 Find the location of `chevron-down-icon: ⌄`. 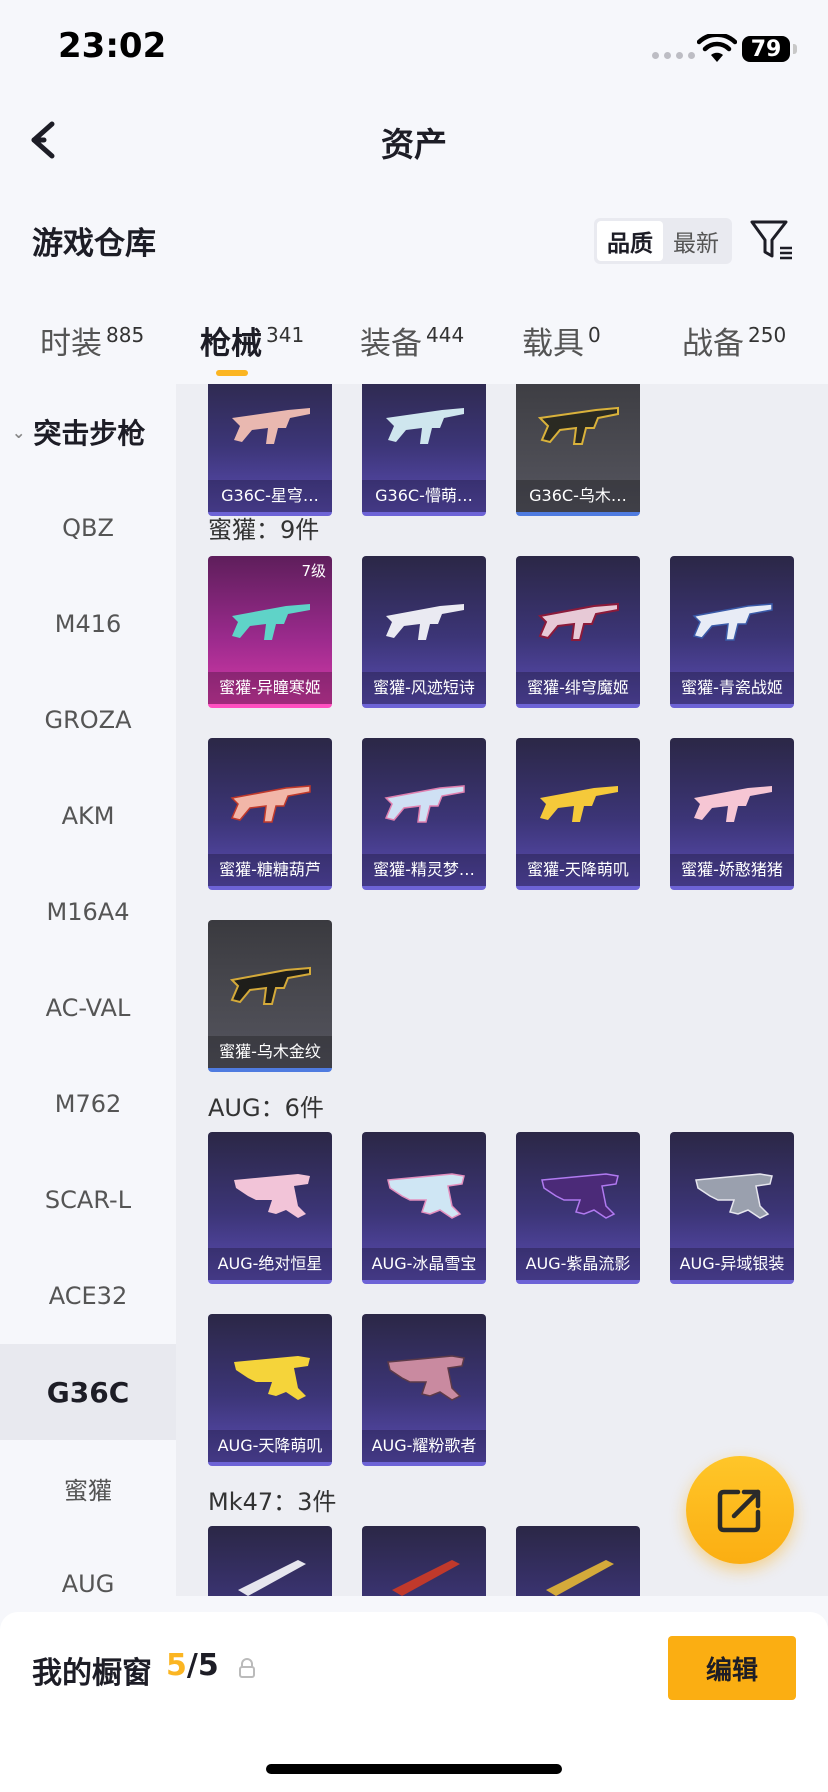

chevron-down-icon: ⌄ is located at coordinates (19, 432).